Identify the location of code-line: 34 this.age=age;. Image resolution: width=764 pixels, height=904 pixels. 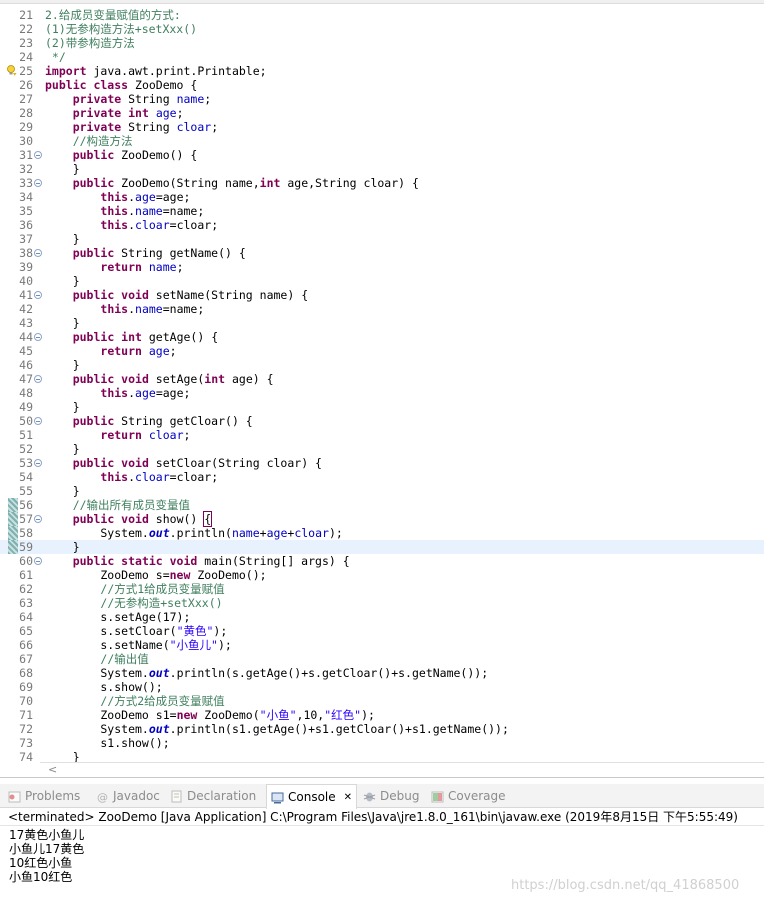
(382, 197).